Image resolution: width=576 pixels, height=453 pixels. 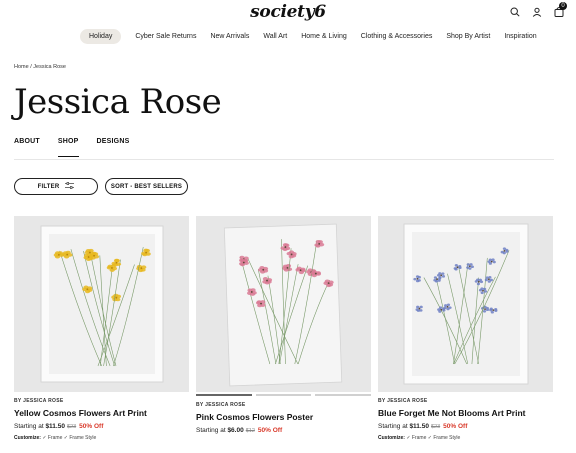 I want to click on sort-button: SORT - BEST SELLERS, so click(x=146, y=186).